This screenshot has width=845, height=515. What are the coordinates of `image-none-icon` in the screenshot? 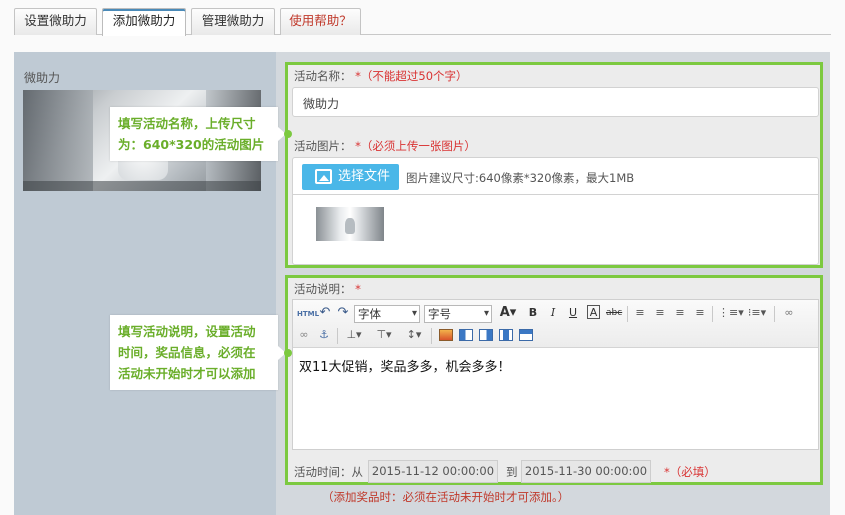 It's located at (526, 335).